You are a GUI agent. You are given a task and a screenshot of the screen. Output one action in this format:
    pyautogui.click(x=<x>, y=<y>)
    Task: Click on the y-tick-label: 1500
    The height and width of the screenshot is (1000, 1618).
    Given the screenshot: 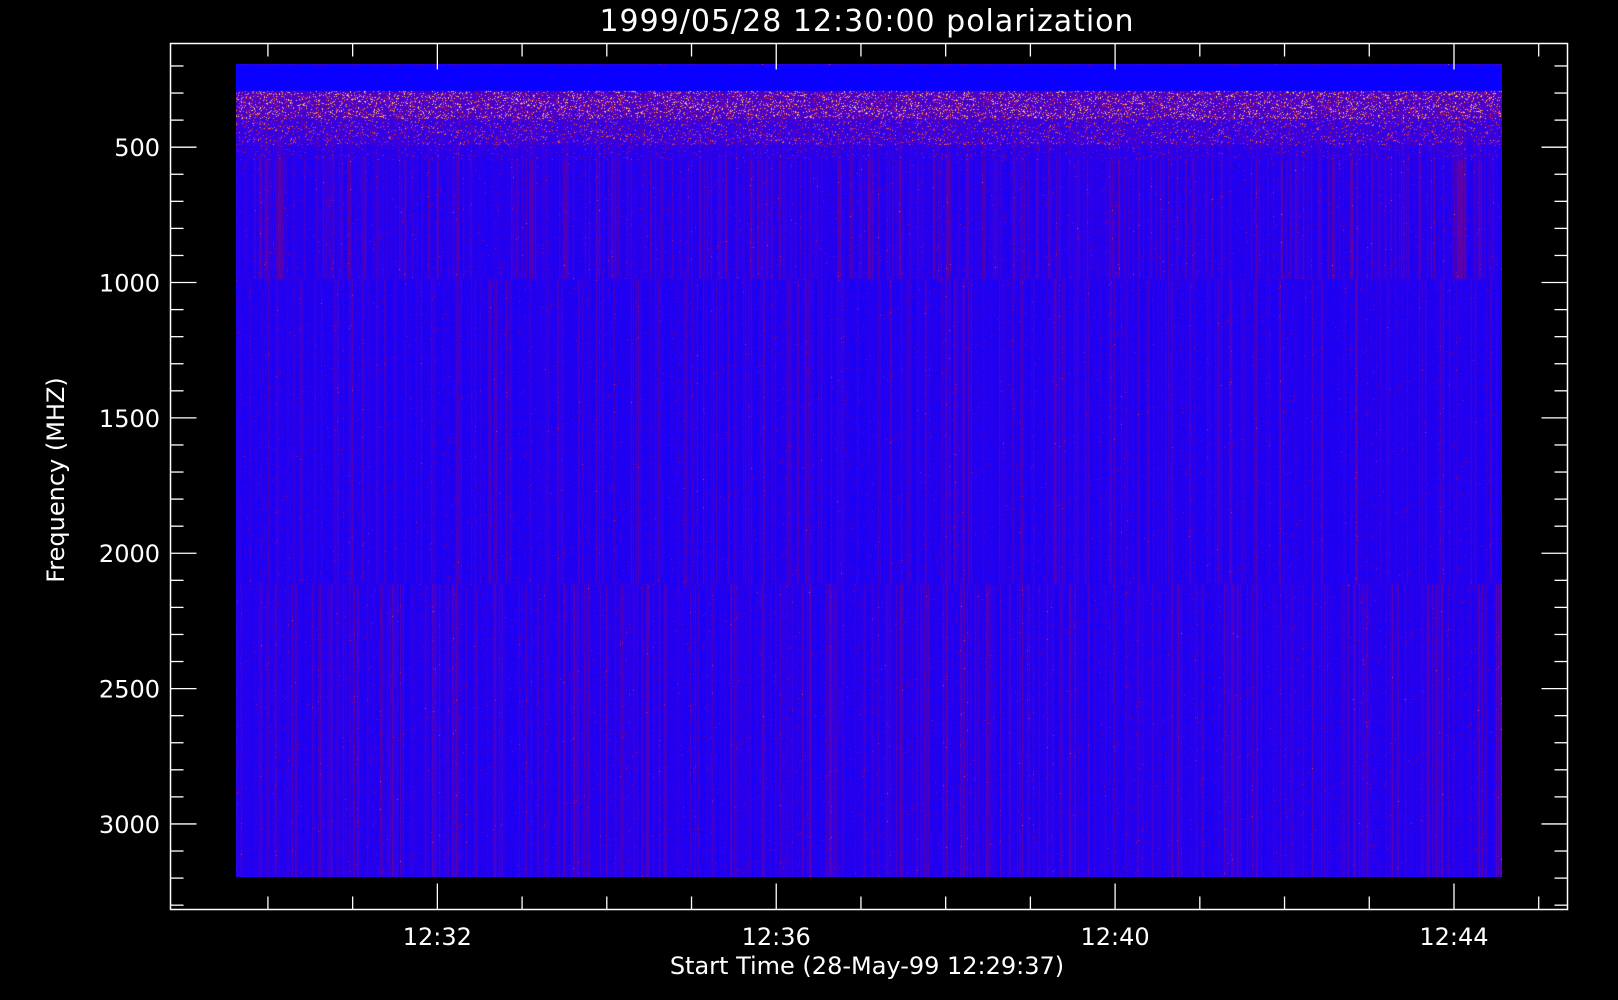 What is the action you would take?
    pyautogui.click(x=129, y=419)
    